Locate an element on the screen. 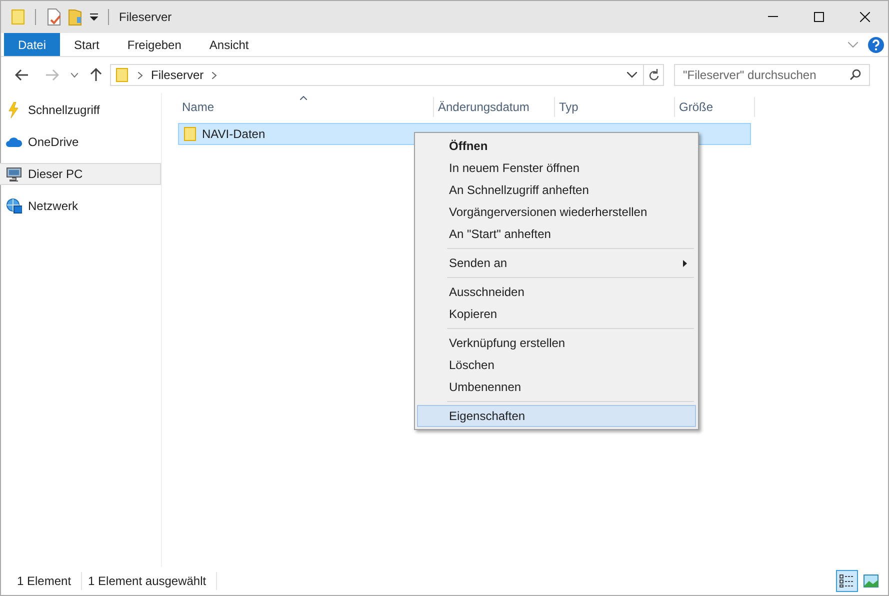 The image size is (889, 596). status-text: 1 Element ausgewählt is located at coordinates (153, 581).